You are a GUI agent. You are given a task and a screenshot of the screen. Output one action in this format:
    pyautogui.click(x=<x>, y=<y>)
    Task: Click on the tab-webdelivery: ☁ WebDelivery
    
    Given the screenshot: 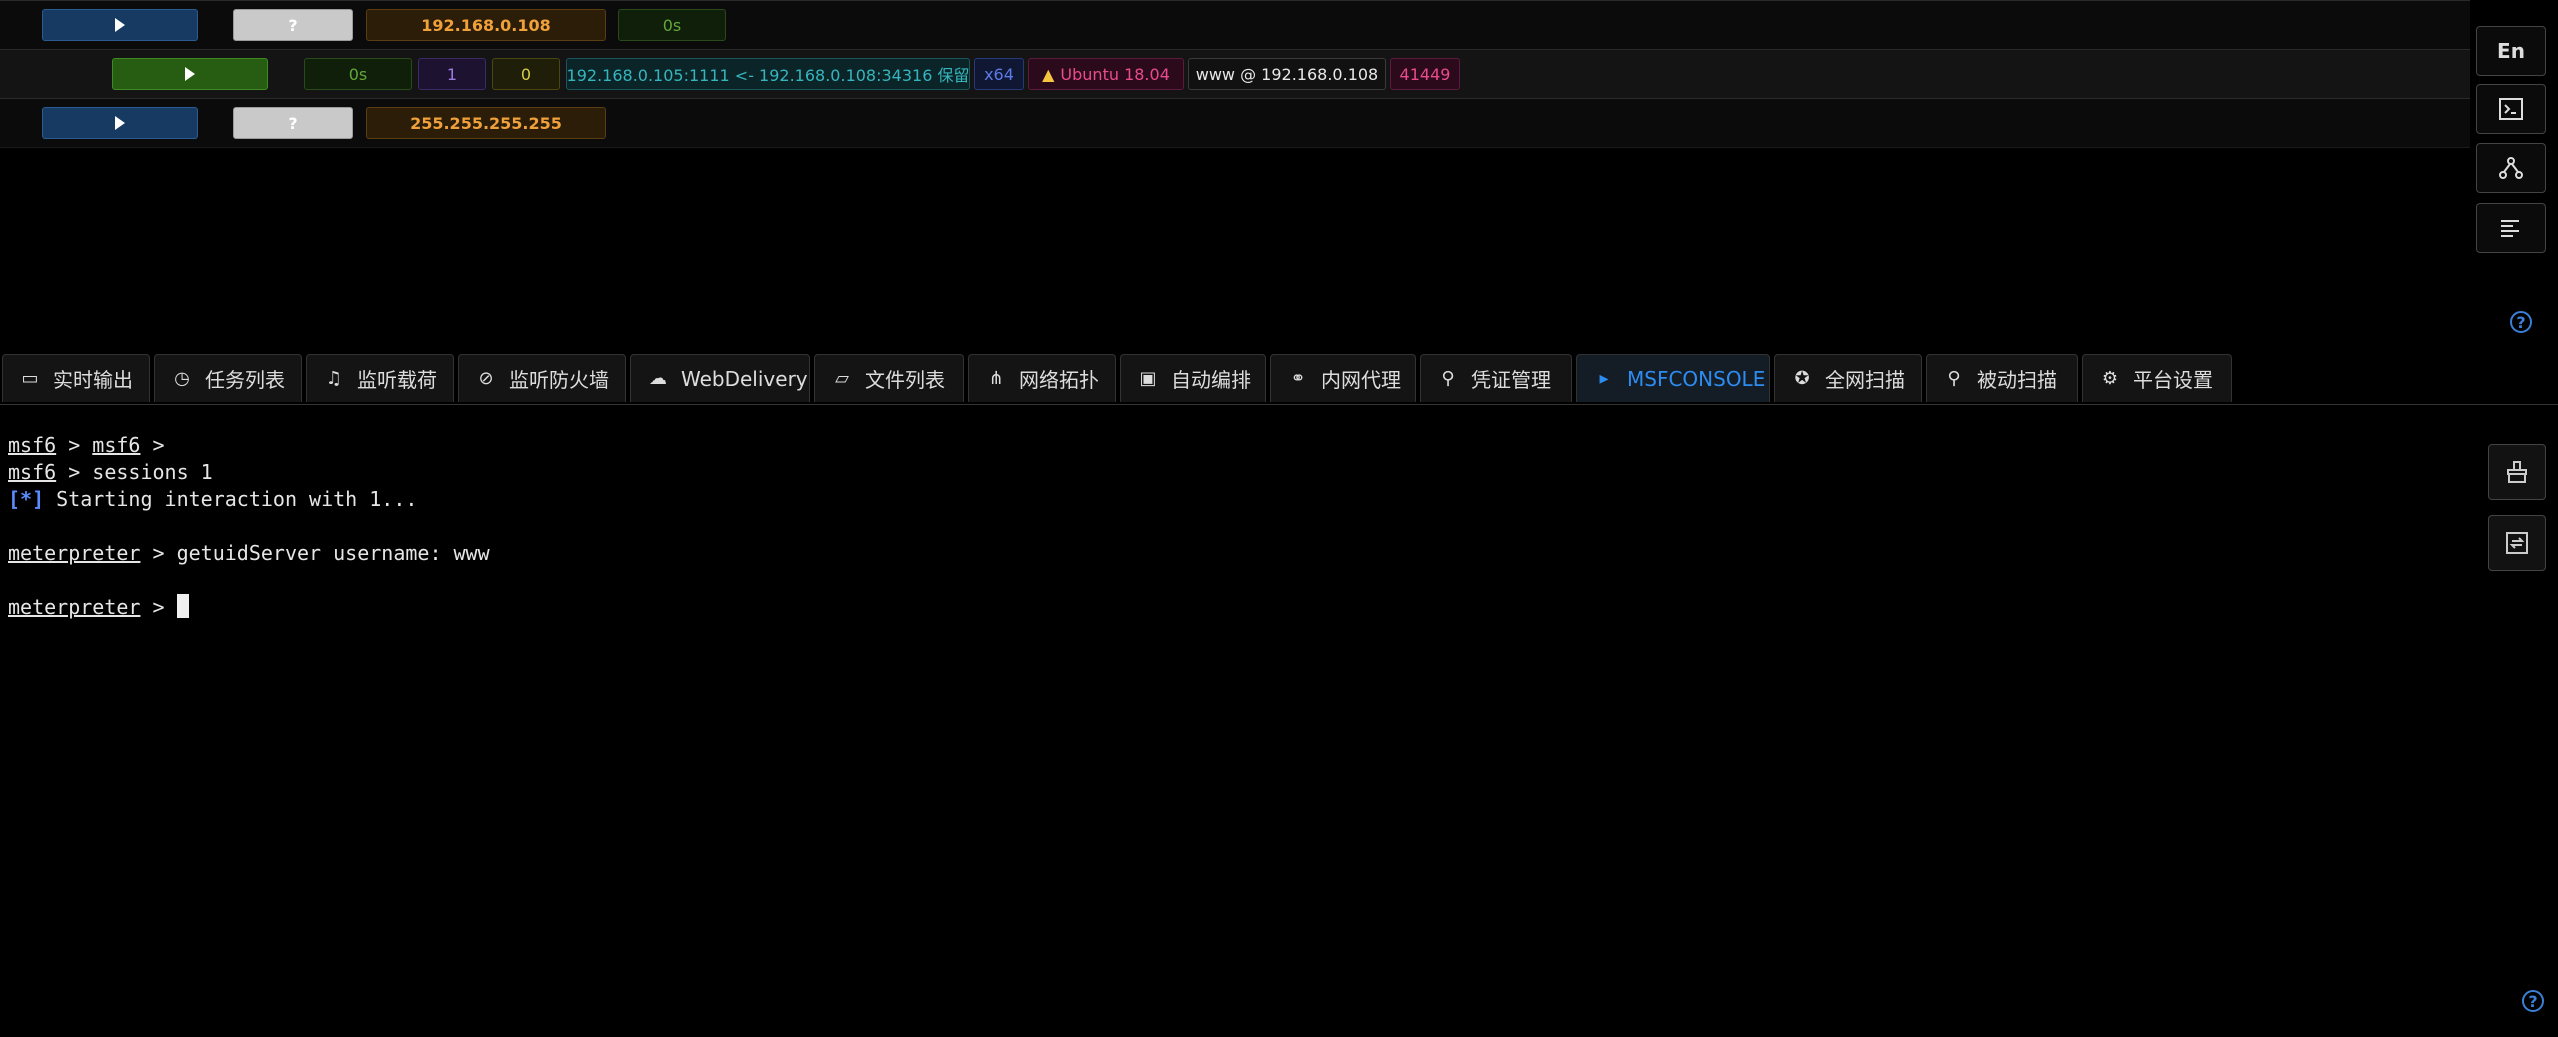 What is the action you would take?
    pyautogui.click(x=720, y=378)
    